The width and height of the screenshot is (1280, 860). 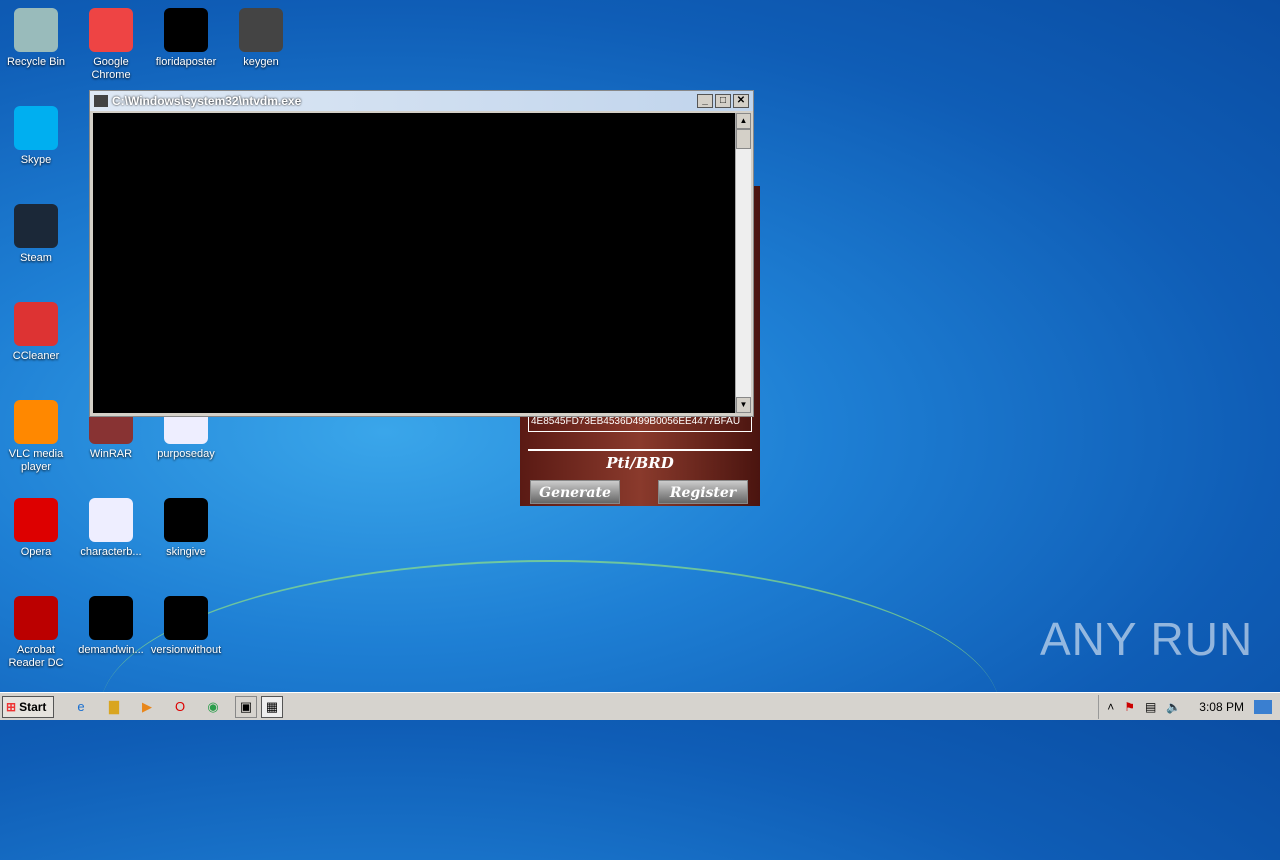 I want to click on taskbar: ⊞ Start e ▇ ▶ O ◉ ▣ ▦ ˄ ⚑ ▤ 🔈 3:08 PM, so click(x=640, y=706).